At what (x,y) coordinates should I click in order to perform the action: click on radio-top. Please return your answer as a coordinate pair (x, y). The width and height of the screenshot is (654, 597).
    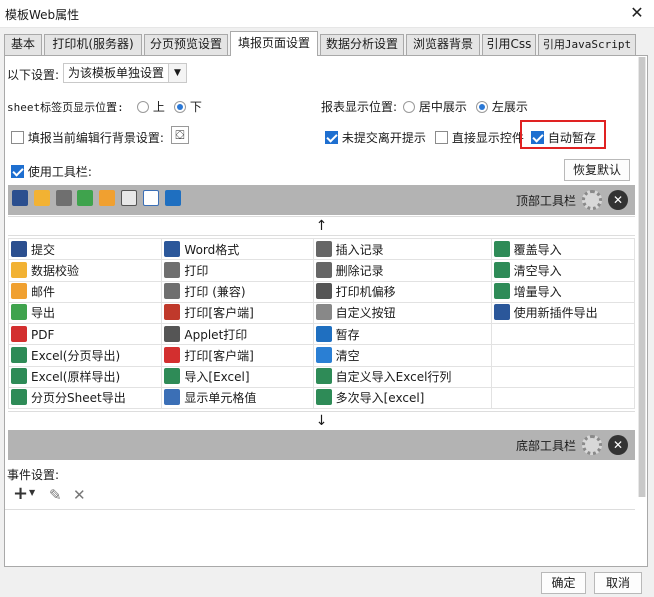
    Looking at the image, I should click on (143, 107).